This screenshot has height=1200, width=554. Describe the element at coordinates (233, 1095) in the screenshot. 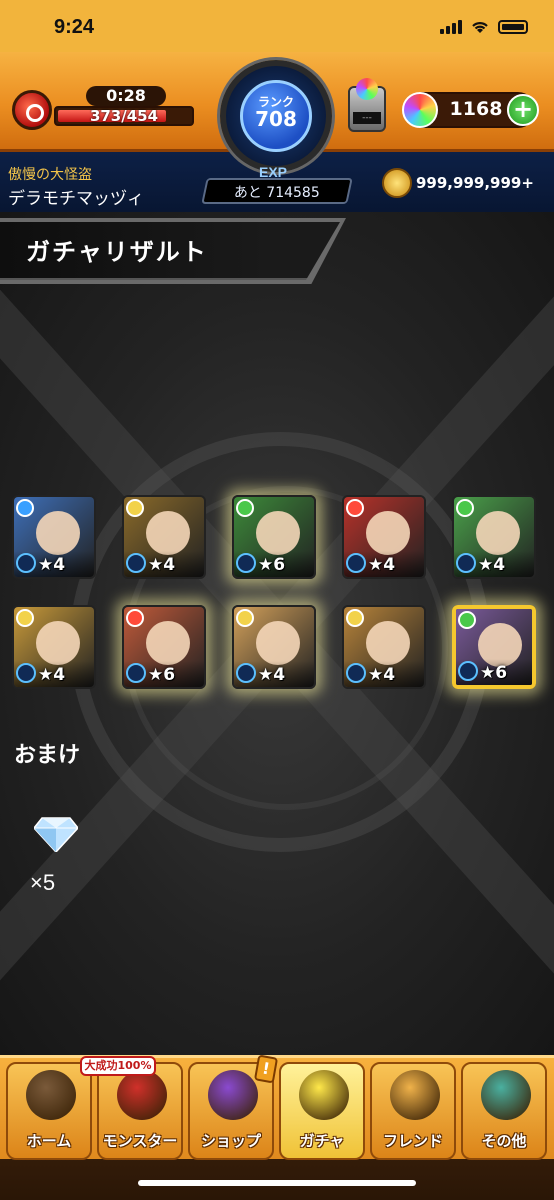

I see `shop-orb-icon` at that location.